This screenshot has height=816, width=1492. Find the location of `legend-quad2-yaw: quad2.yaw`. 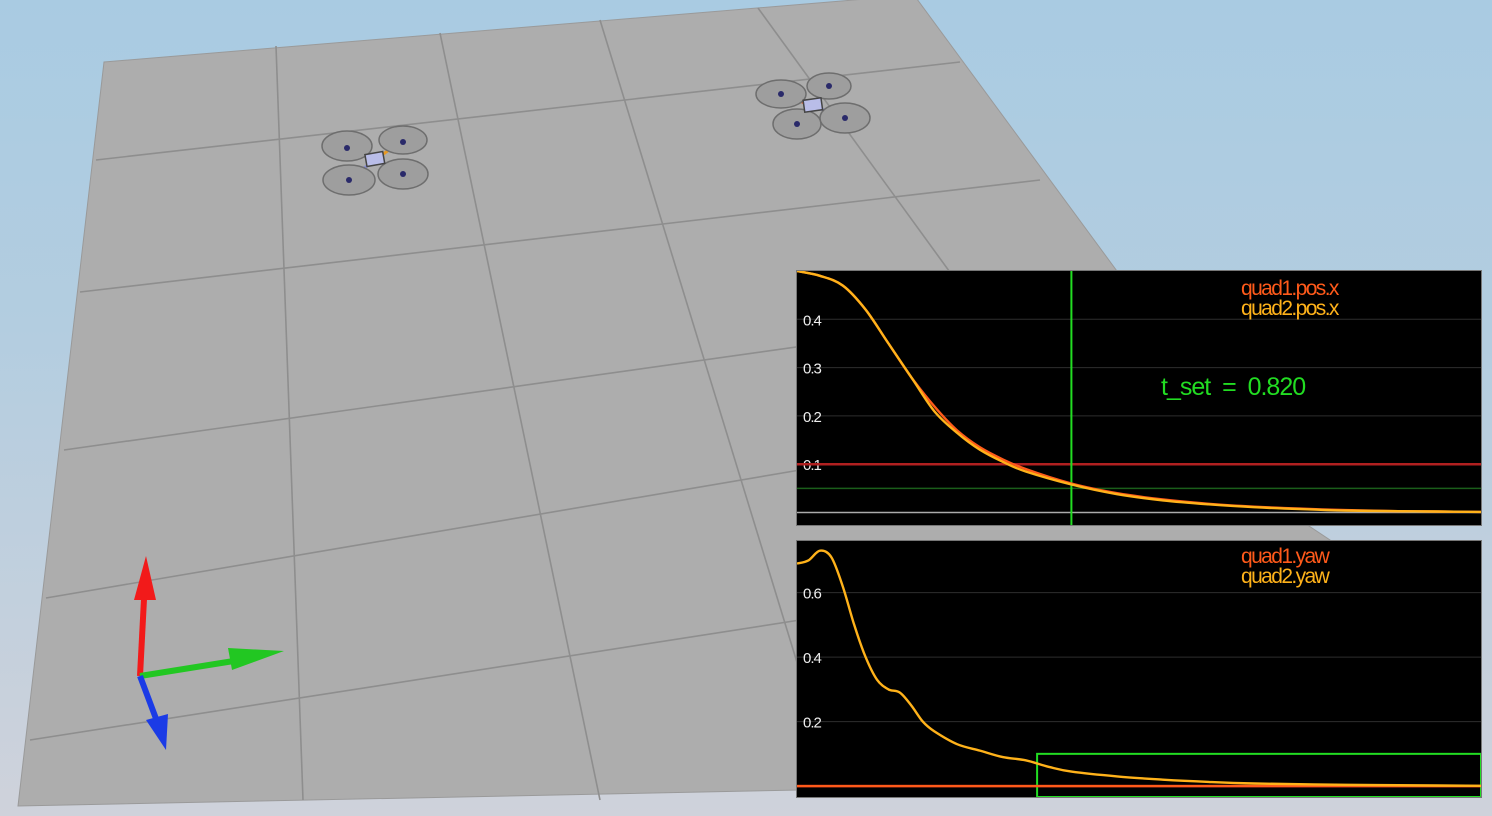

legend-quad2-yaw: quad2.yaw is located at coordinates (1285, 576).